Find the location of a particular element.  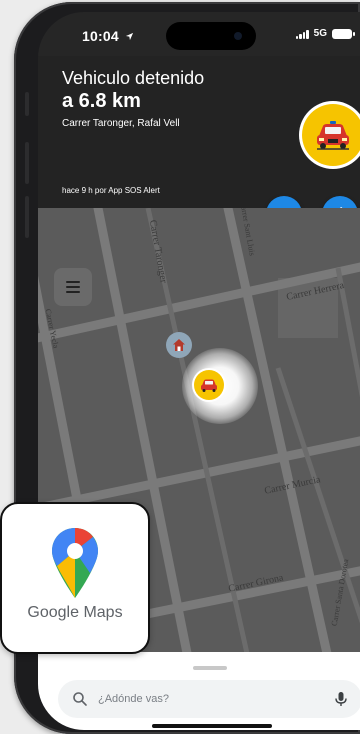

volume-up-button is located at coordinates (27, 163).